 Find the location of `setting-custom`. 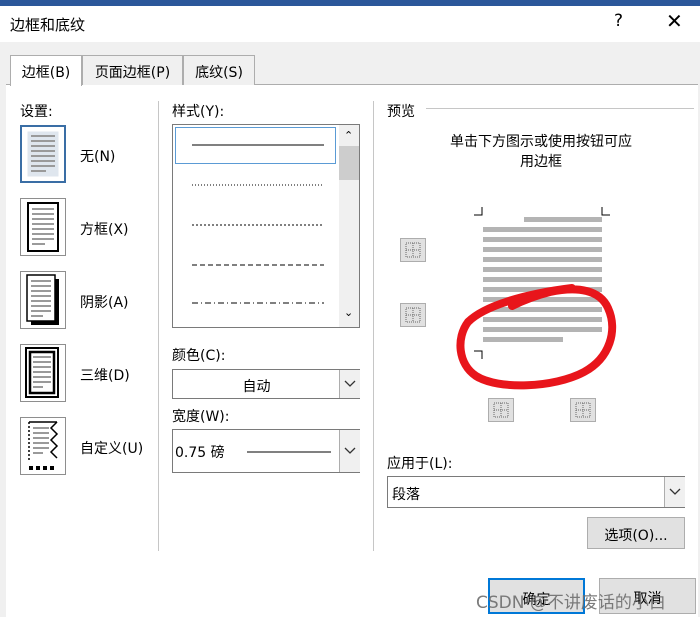

setting-custom is located at coordinates (43, 446).